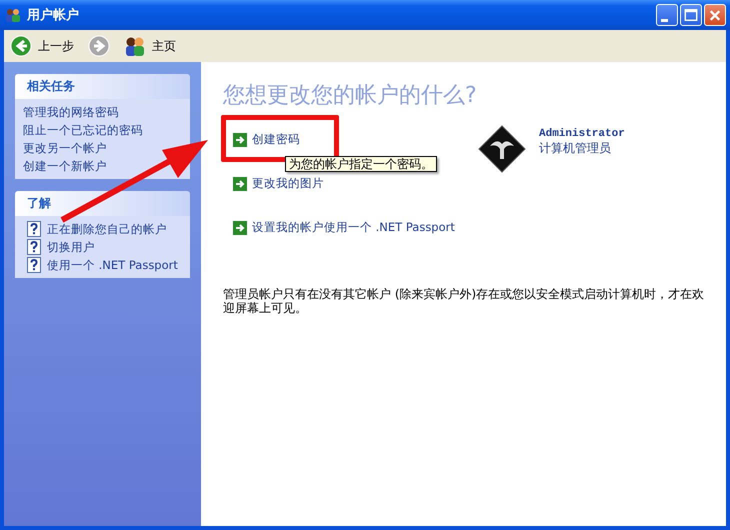  Describe the element at coordinates (691, 15) in the screenshot. I see `maximize-button` at that location.